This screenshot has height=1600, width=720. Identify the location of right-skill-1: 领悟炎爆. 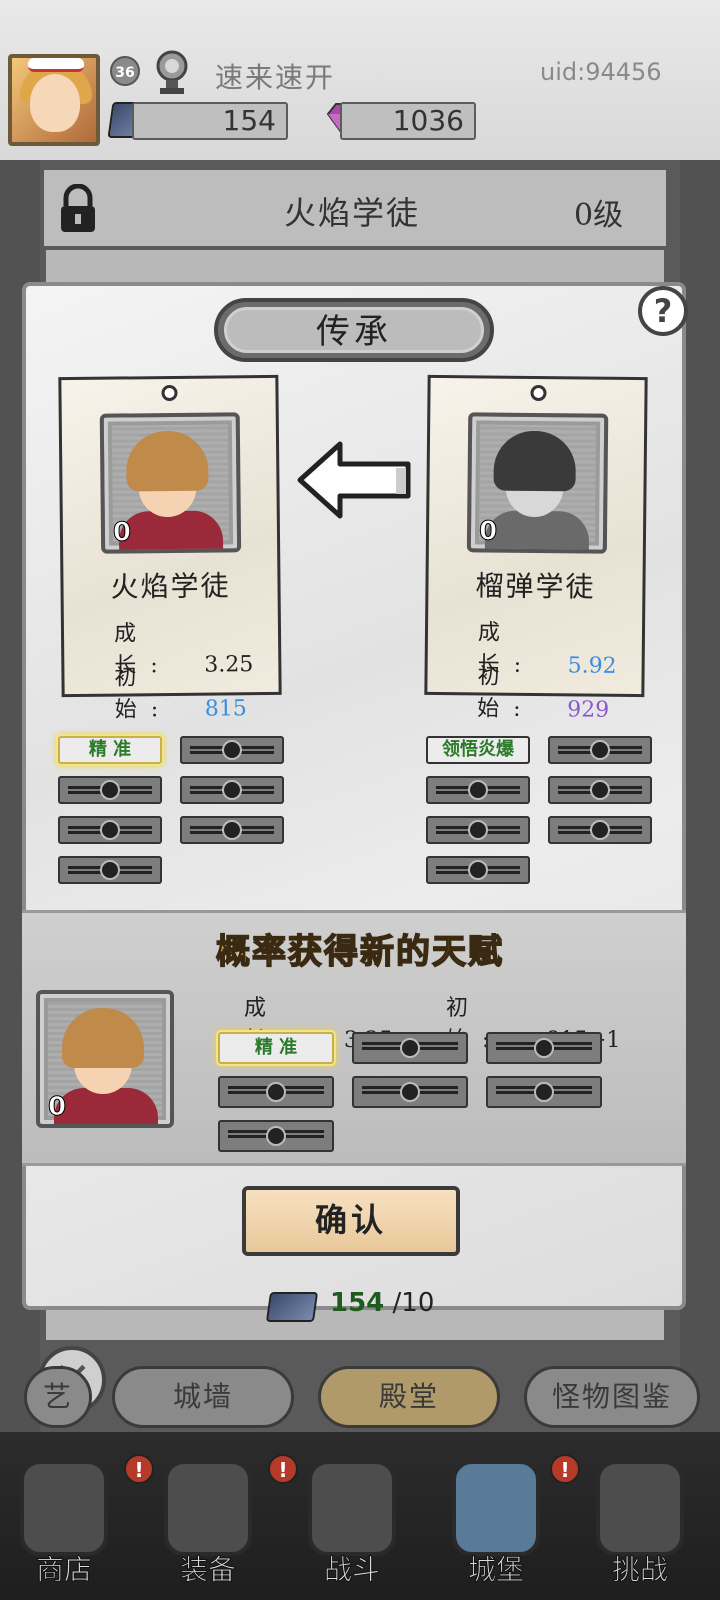
(478, 750).